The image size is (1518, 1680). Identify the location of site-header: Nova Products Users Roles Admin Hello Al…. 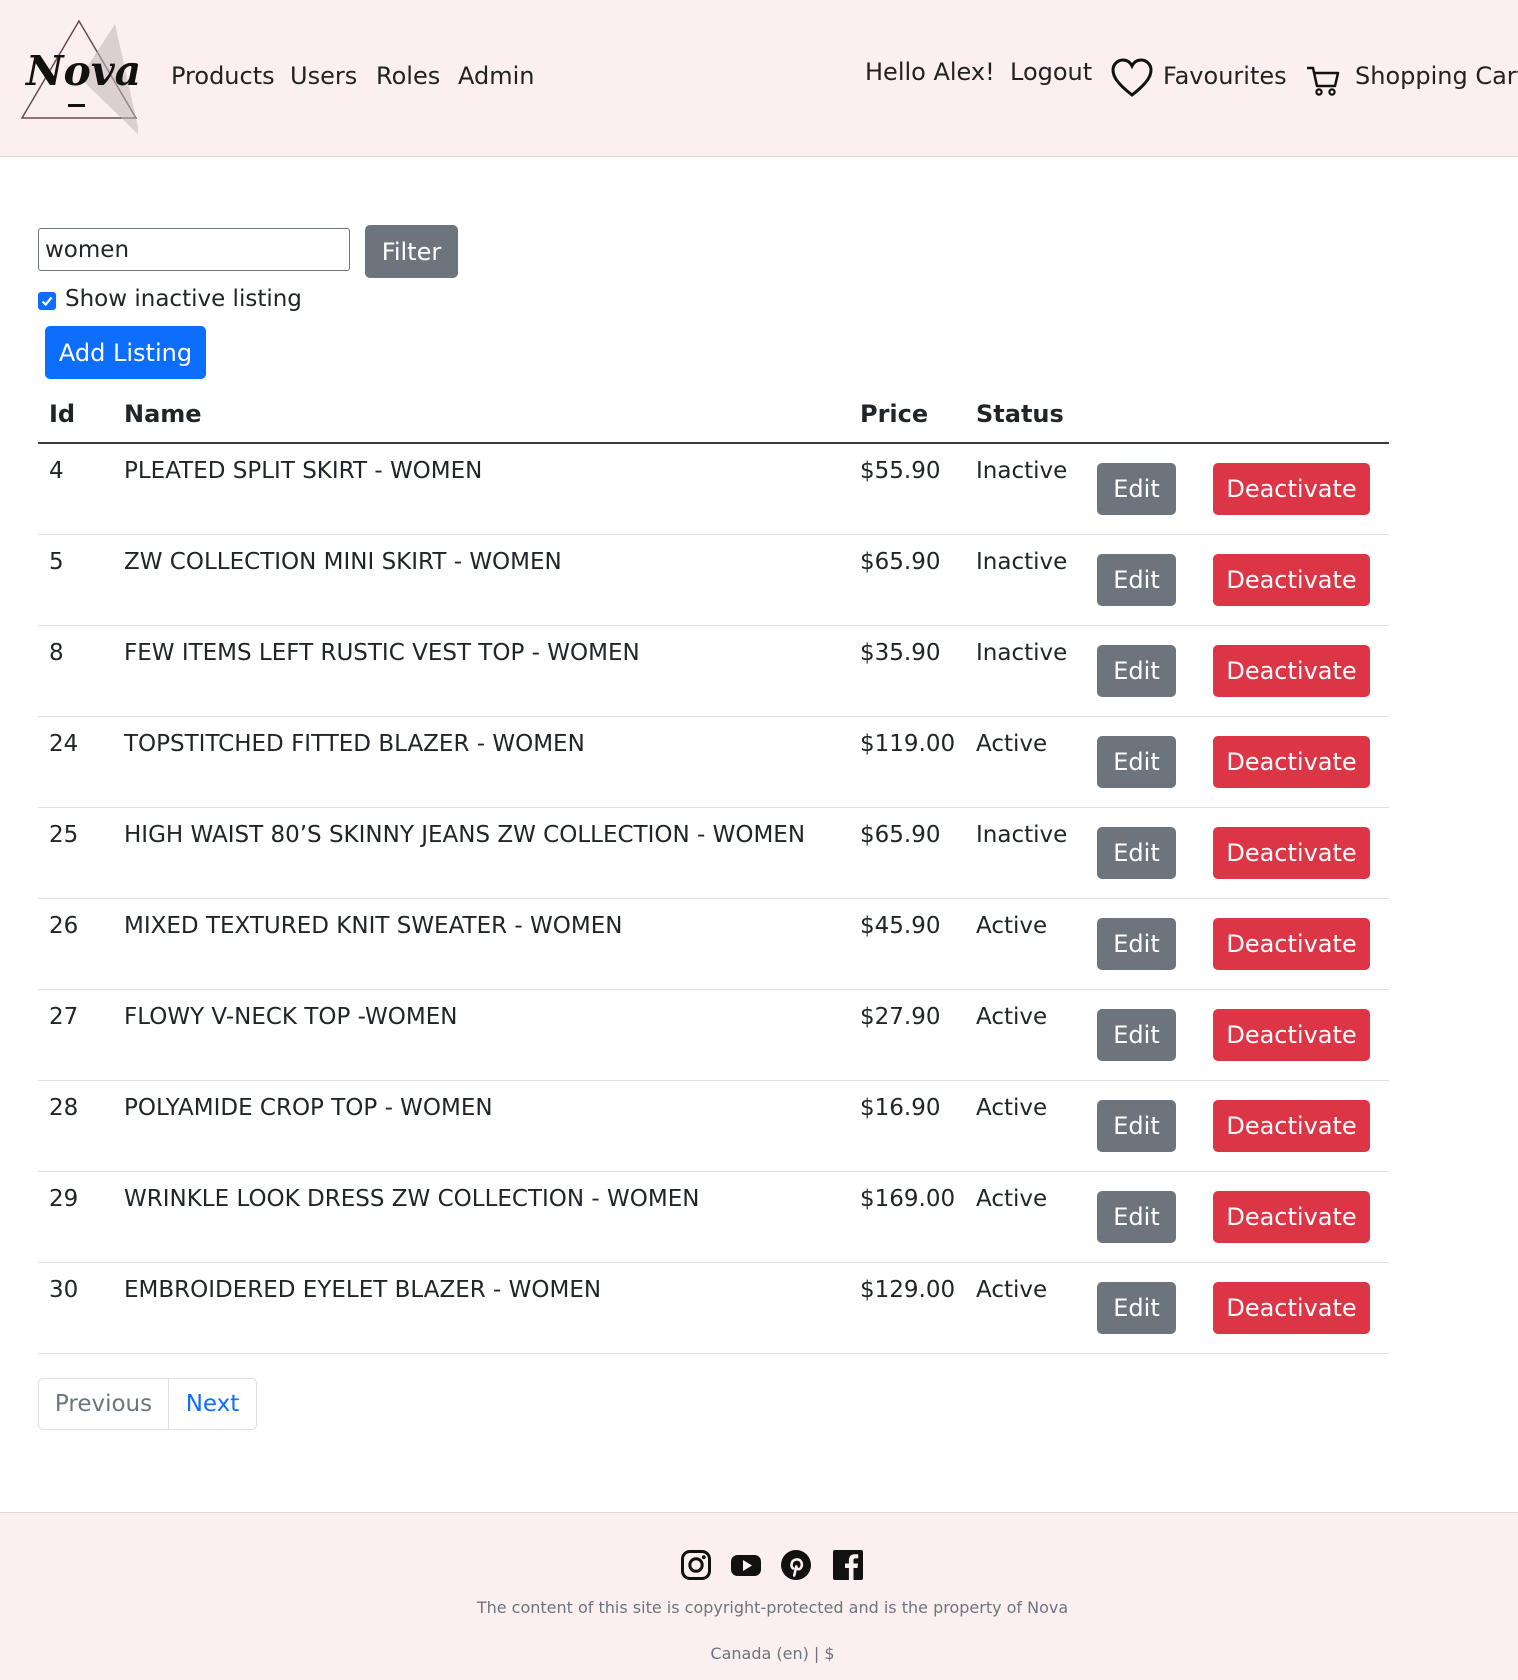
(759, 78).